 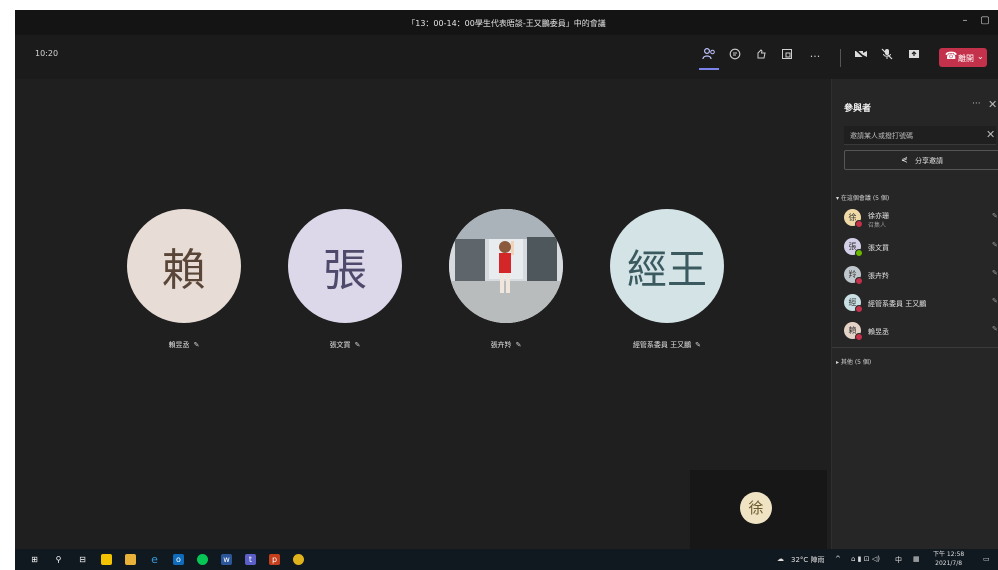 What do you see at coordinates (815, 57) in the screenshot?
I see `more-icon: ···` at bounding box center [815, 57].